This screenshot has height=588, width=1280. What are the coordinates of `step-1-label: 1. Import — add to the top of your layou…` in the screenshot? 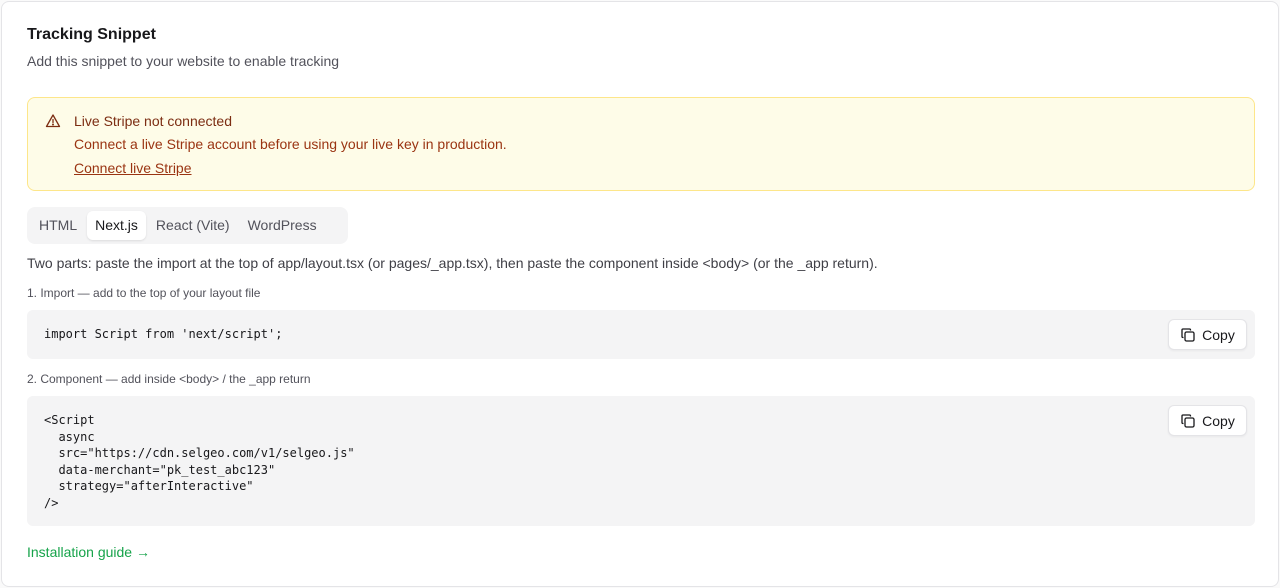 It's located at (144, 293).